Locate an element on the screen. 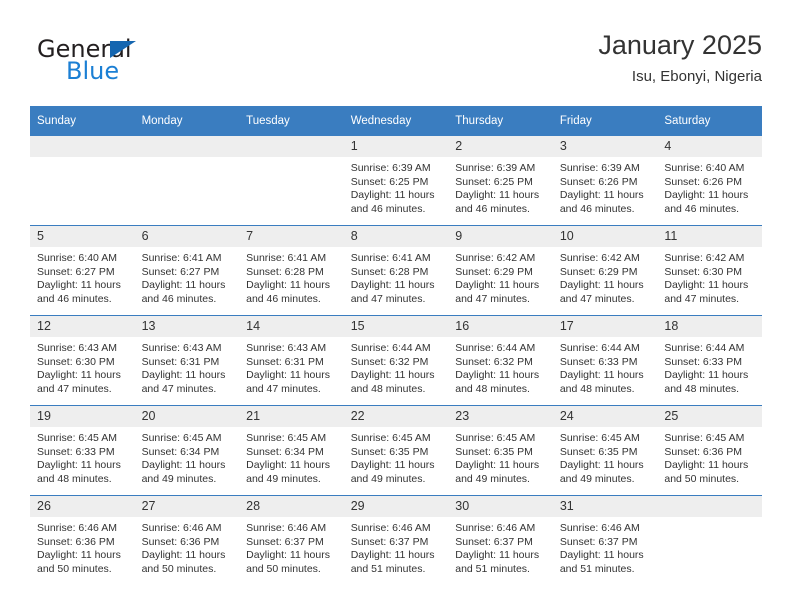 Image resolution: width=792 pixels, height=612 pixels. page-subtitle: Isu, Ebonyi, Nigeria is located at coordinates (696, 76).